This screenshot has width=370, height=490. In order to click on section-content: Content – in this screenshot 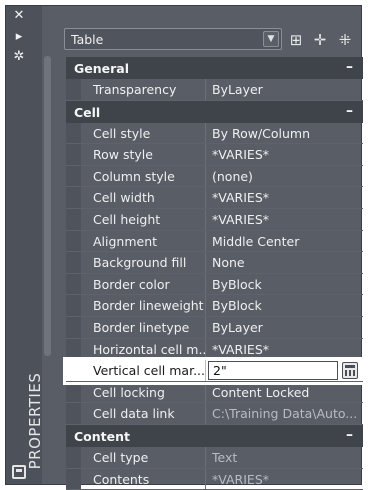, I will do `click(214, 436)`.